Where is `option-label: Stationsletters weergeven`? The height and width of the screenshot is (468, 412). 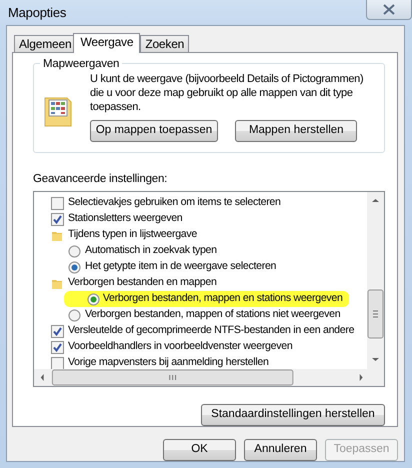 option-label: Stationsletters weergeven is located at coordinates (125, 218).